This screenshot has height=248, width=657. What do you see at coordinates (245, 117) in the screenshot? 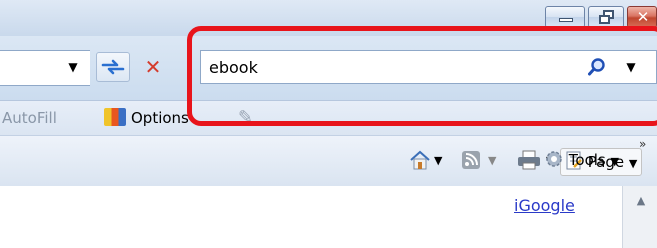
I see `pencil-icon: ✎` at bounding box center [245, 117].